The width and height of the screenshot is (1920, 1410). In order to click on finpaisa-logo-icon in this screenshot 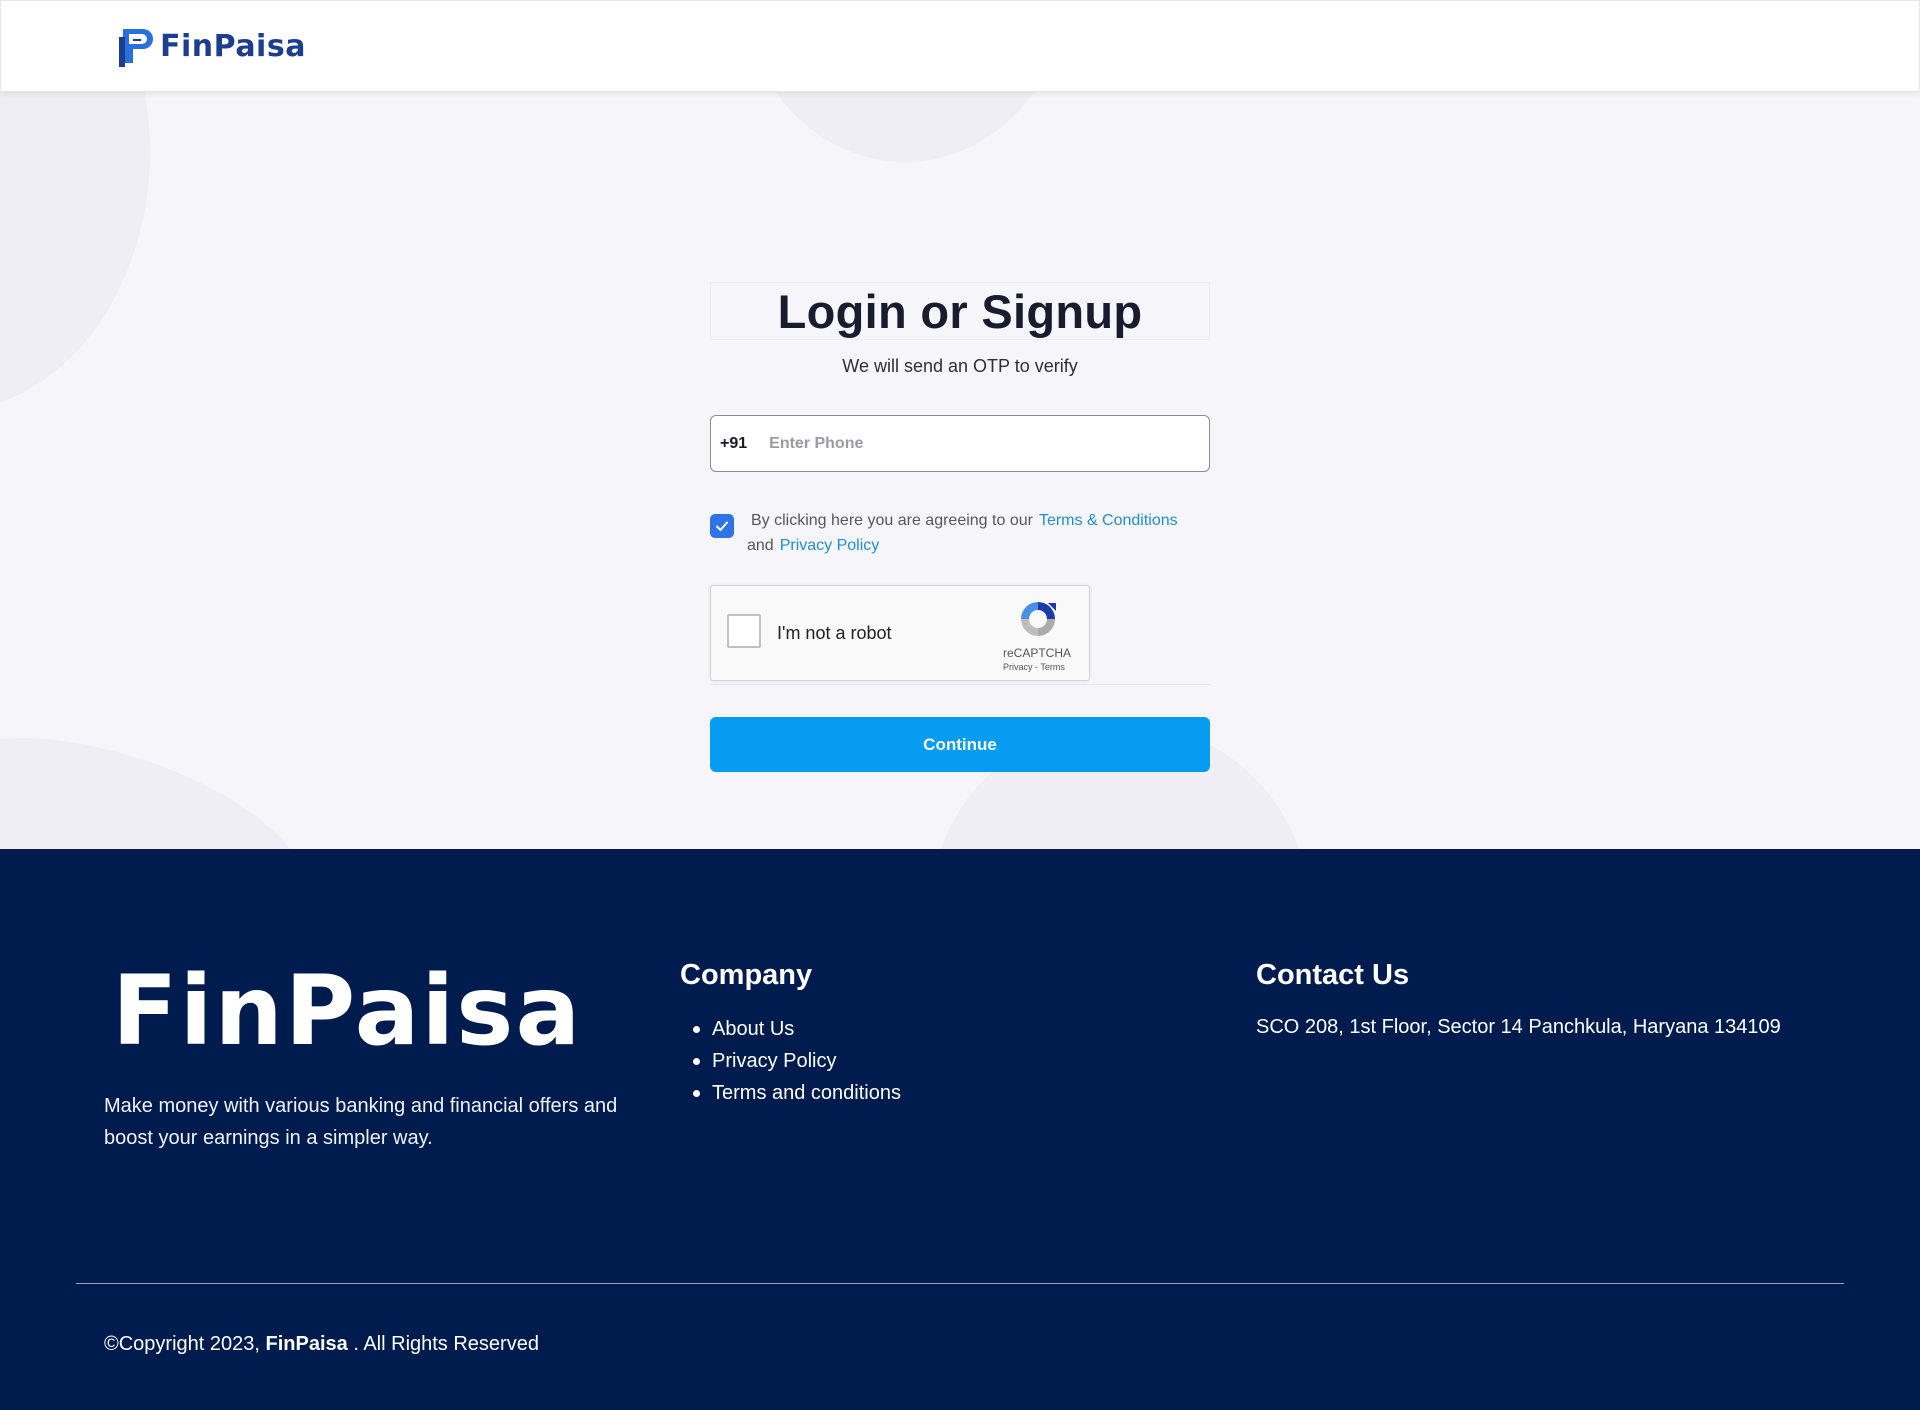, I will do `click(136, 48)`.